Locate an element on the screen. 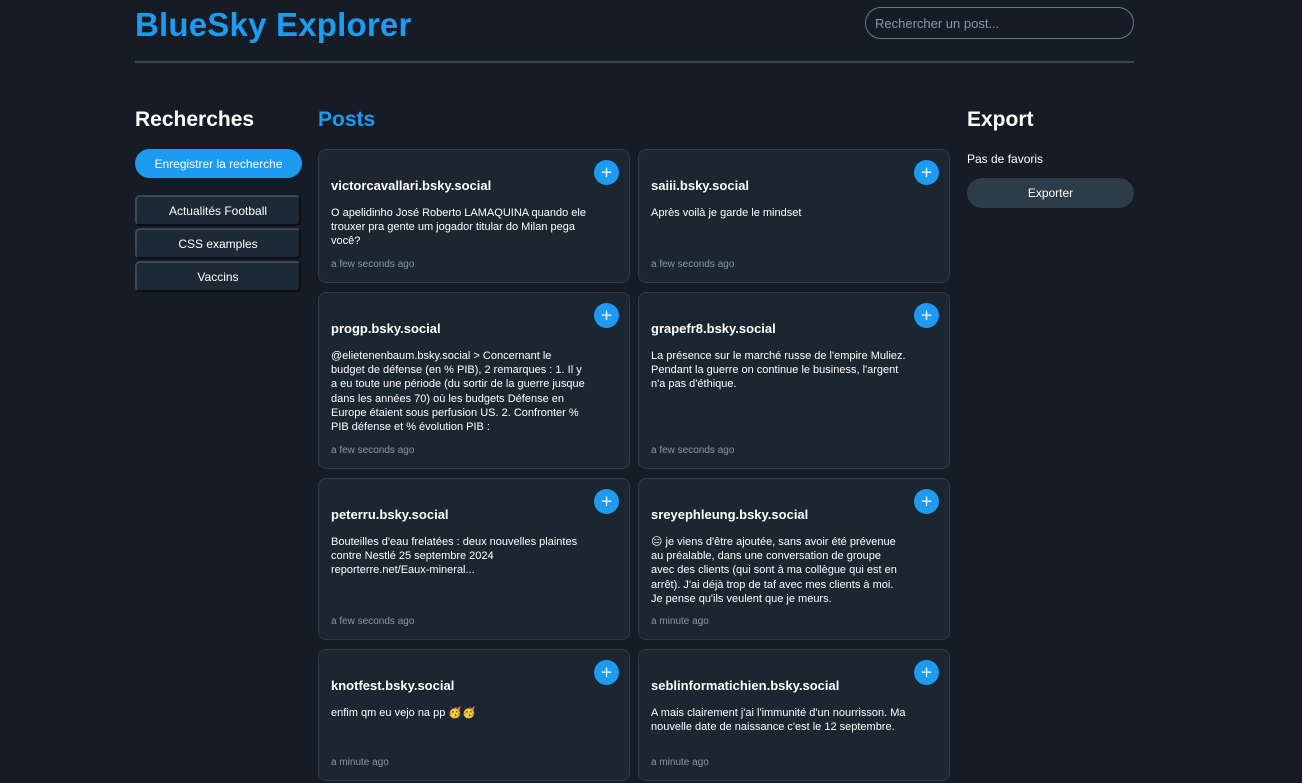 The width and height of the screenshot is (1302, 783). post-author: saiii.bsky.social is located at coordinates (700, 185).